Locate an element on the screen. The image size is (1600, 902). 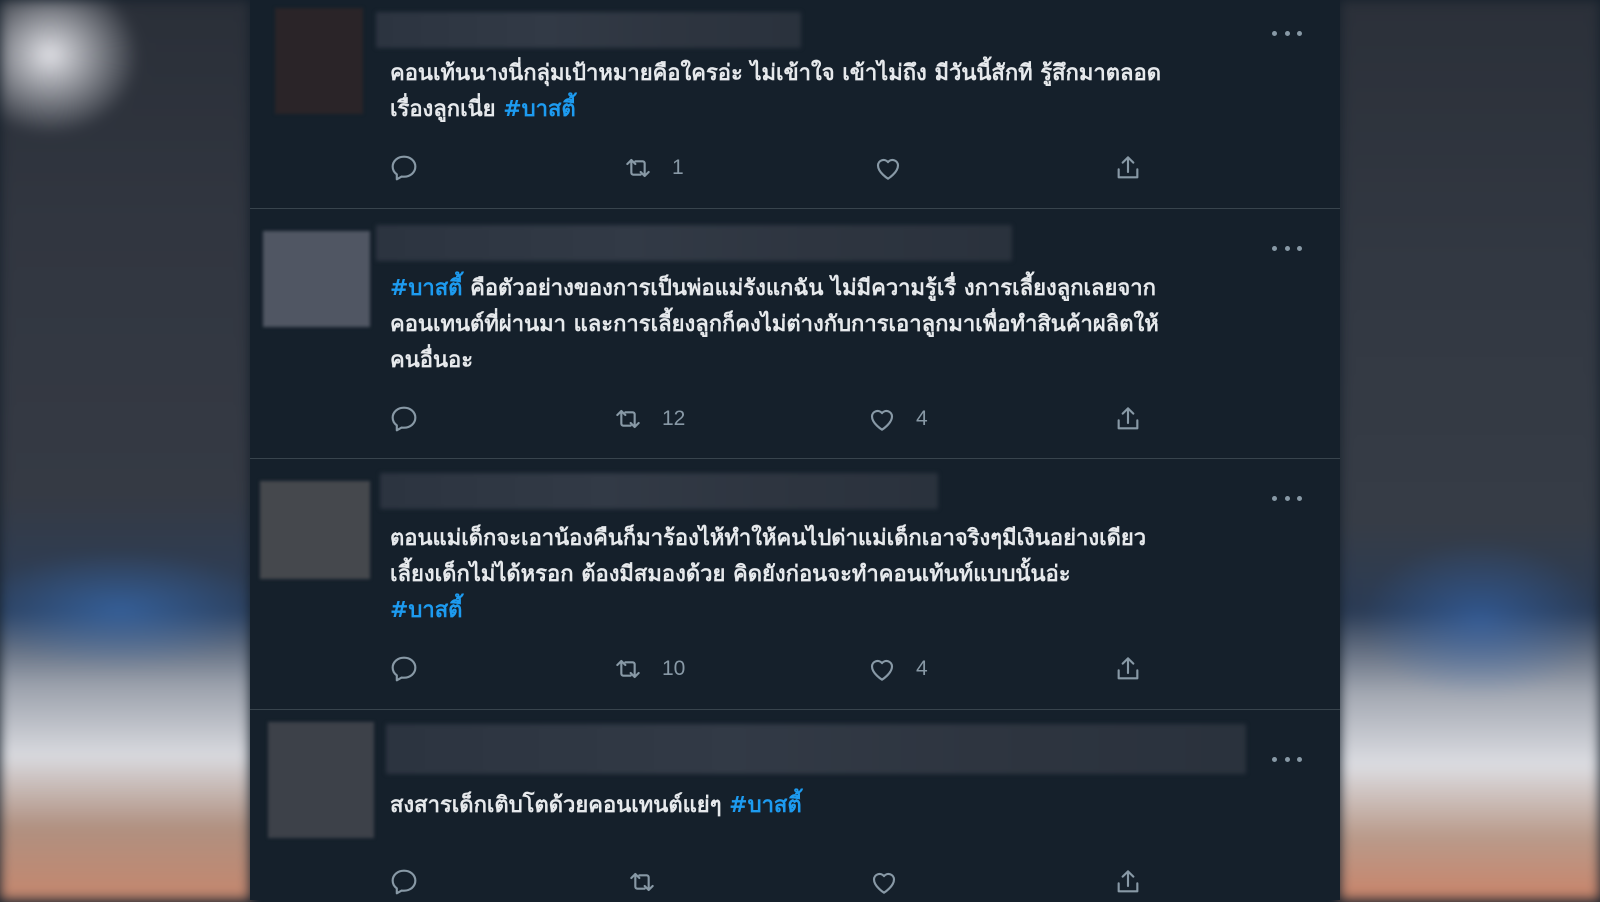
retweet-count: 1 is located at coordinates (678, 167).